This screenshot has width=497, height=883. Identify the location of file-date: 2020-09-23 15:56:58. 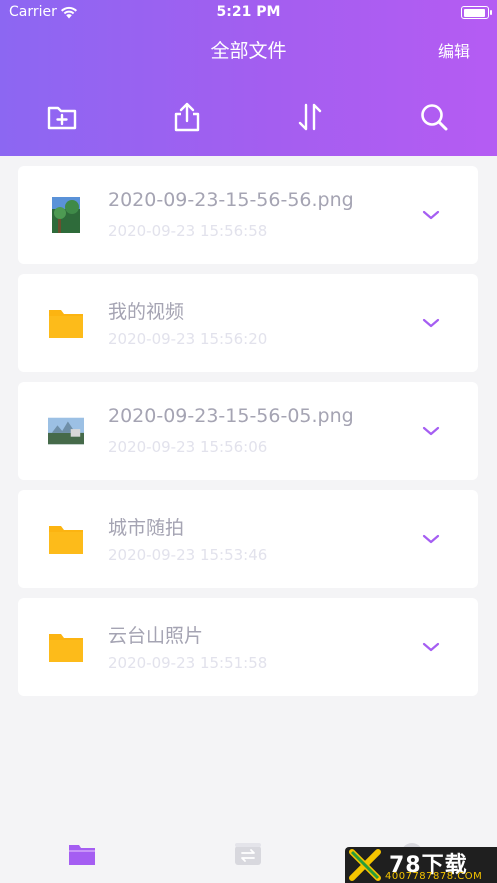
(188, 231).